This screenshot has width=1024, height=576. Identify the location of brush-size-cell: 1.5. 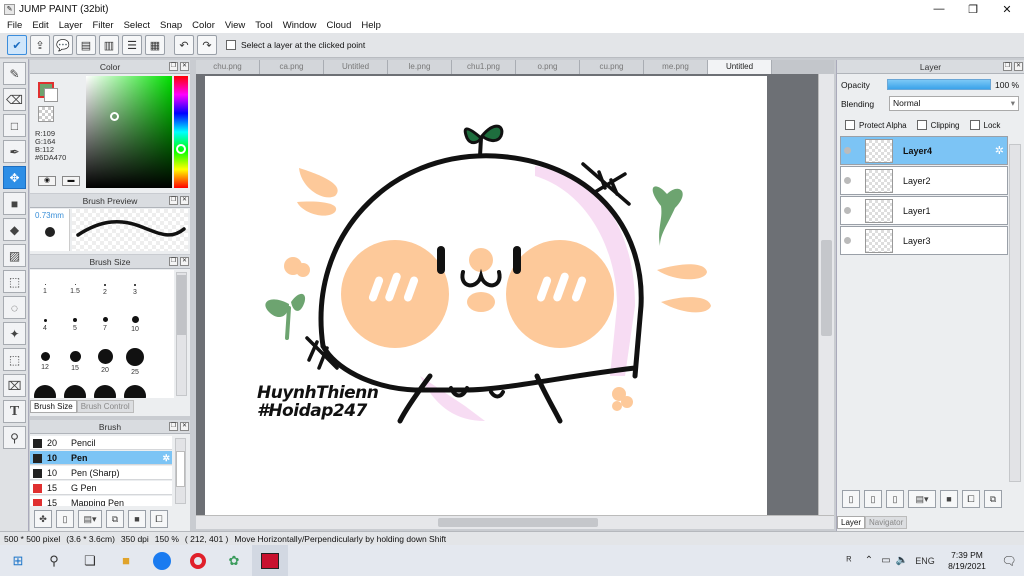
(75, 289).